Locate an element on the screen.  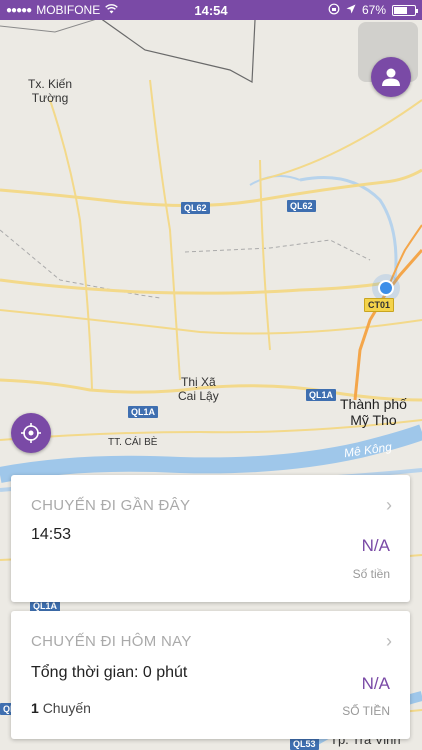
wifi-icon is located at coordinates (112, 10).